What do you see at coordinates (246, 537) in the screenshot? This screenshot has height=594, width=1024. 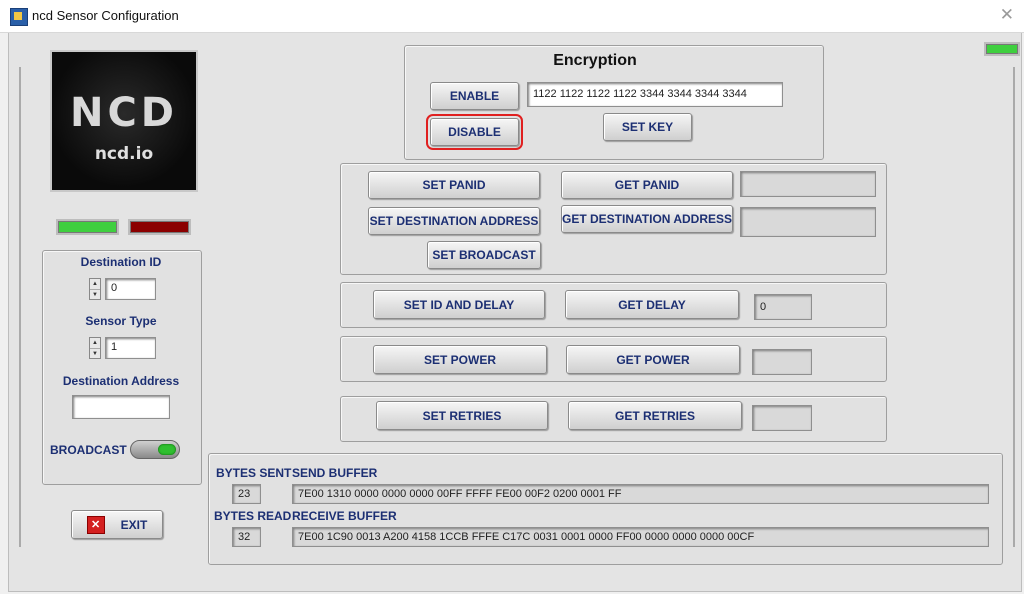 I see `bytes-read-field: 32` at bounding box center [246, 537].